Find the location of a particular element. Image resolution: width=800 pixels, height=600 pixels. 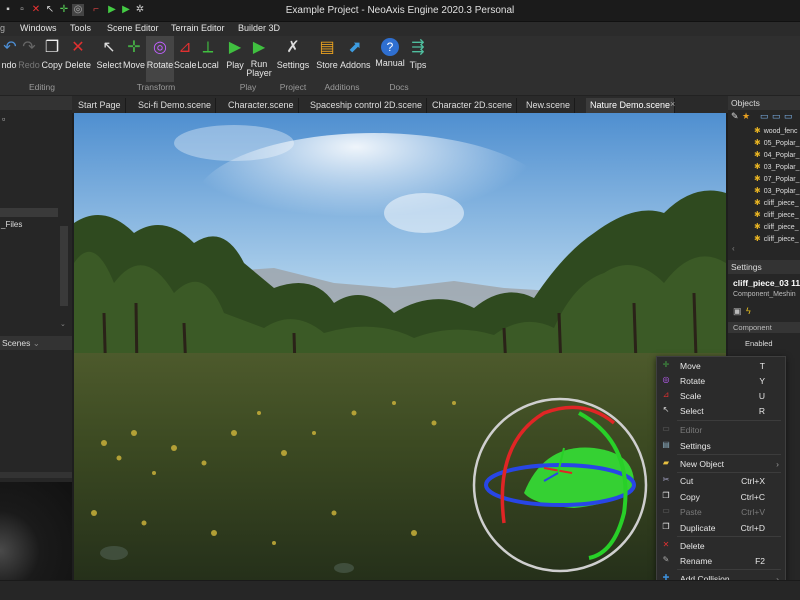

files-label: _Files is located at coordinates (11, 224).